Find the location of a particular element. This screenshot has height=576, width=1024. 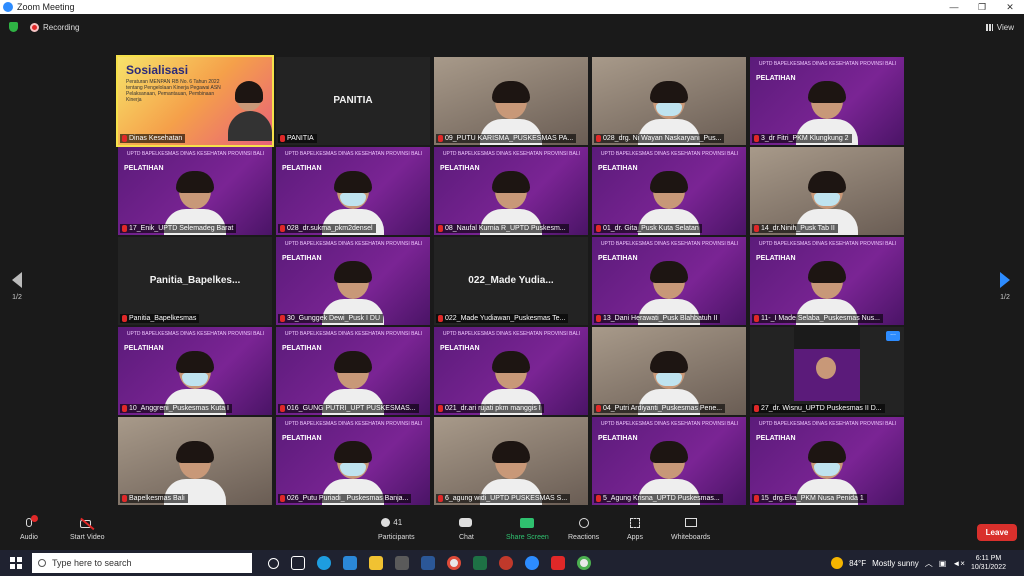

previous-page-button: 1/2 is located at coordinates (17, 286).